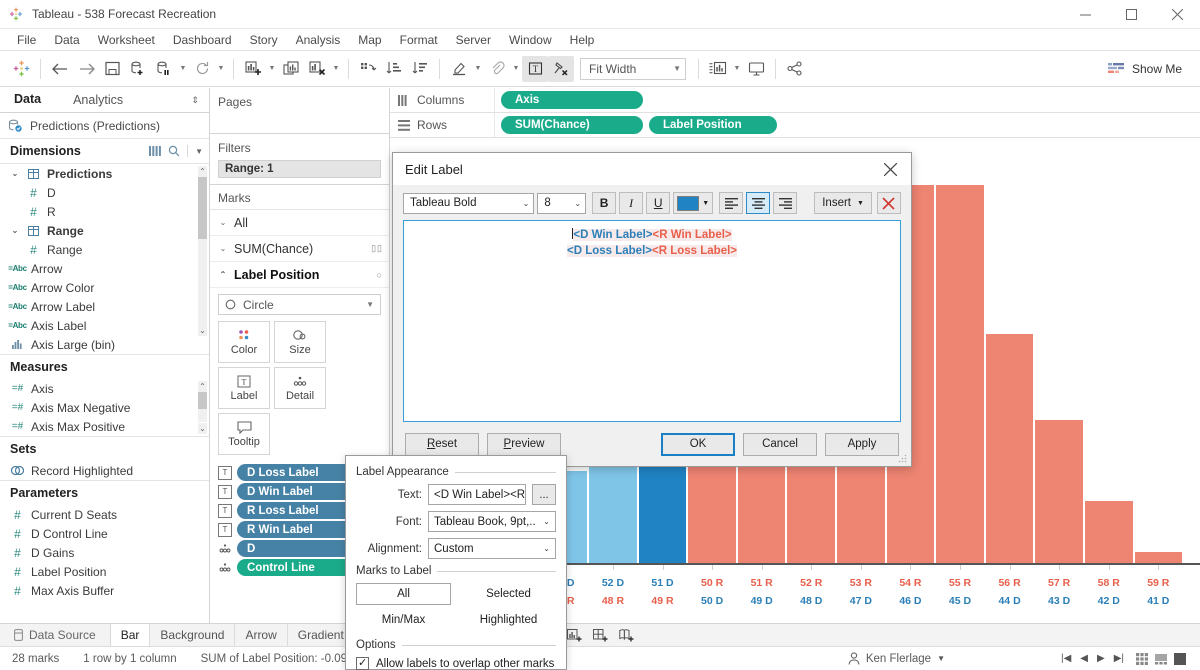 The width and height of the screenshot is (1200, 670). What do you see at coordinates (516, 69) in the screenshot?
I see `attach-caret-icon: ▼` at bounding box center [516, 69].